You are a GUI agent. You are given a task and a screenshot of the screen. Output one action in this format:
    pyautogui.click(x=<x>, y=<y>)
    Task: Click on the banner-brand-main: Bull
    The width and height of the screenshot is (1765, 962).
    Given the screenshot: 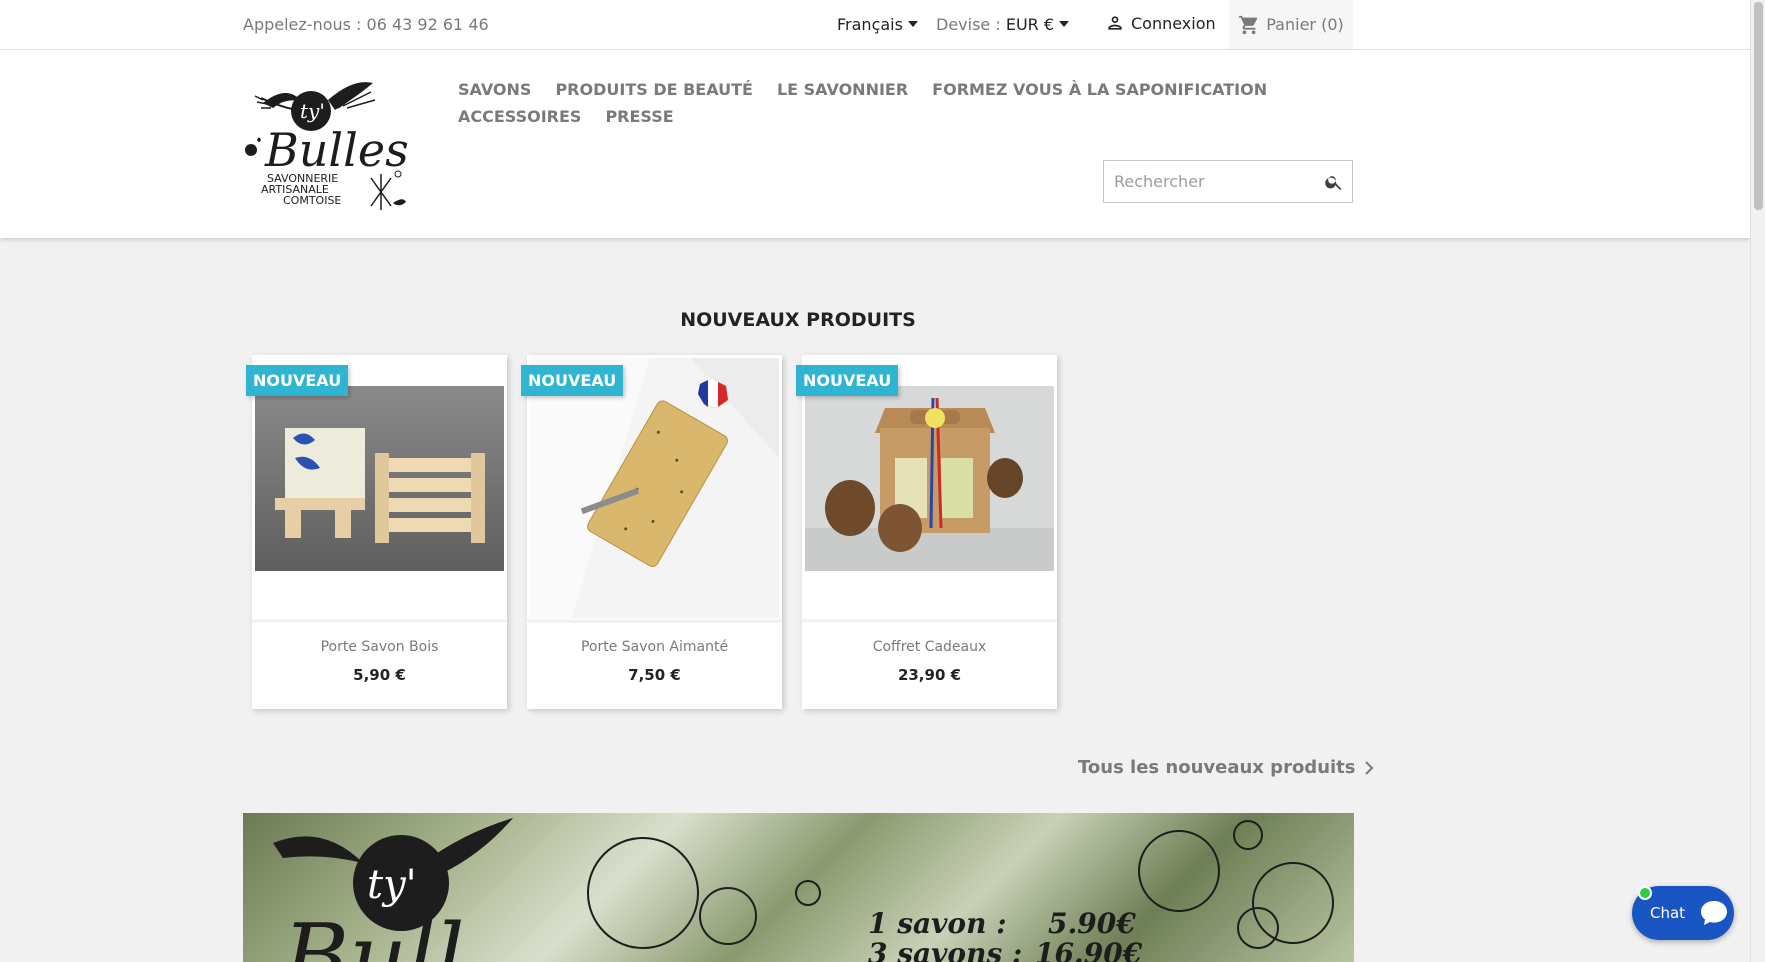 What is the action you would take?
    pyautogui.click(x=373, y=933)
    